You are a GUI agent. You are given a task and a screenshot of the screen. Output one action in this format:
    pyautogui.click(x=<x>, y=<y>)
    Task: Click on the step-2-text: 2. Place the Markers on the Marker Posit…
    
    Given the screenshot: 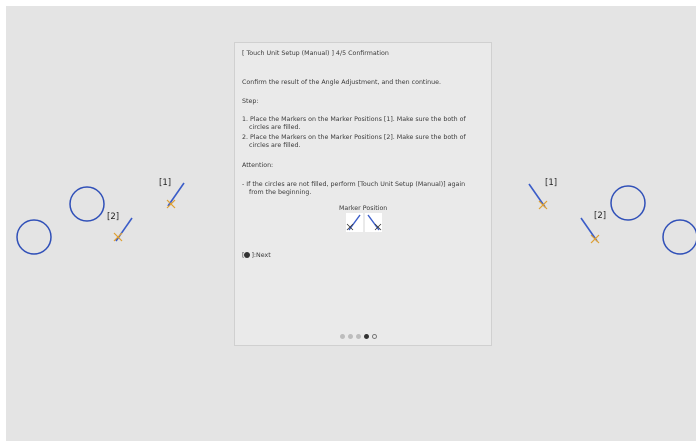 What is the action you would take?
    pyautogui.click(x=354, y=141)
    